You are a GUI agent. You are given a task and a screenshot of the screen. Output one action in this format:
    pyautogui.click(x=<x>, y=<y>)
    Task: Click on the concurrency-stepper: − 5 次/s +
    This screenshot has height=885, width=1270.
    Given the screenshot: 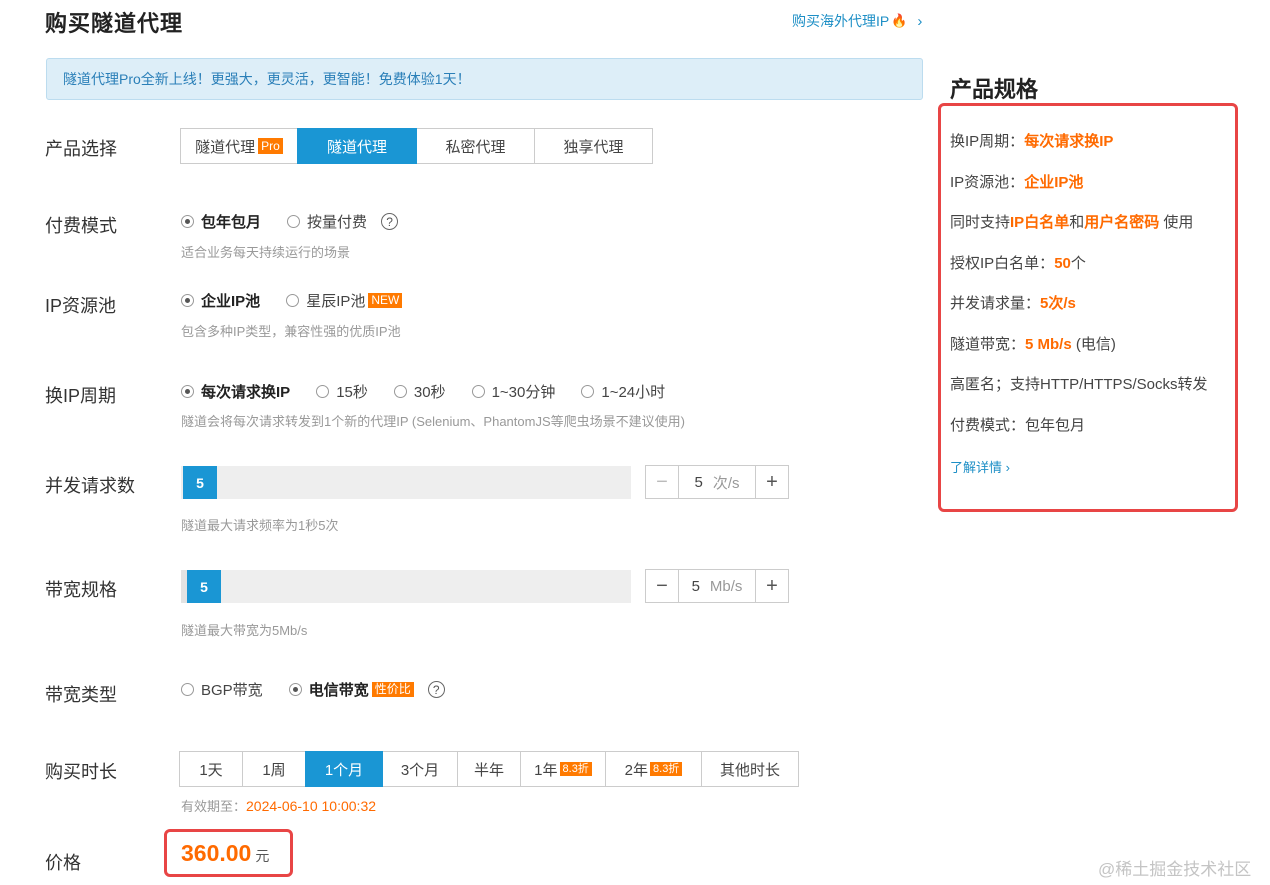 What is the action you would take?
    pyautogui.click(x=717, y=482)
    